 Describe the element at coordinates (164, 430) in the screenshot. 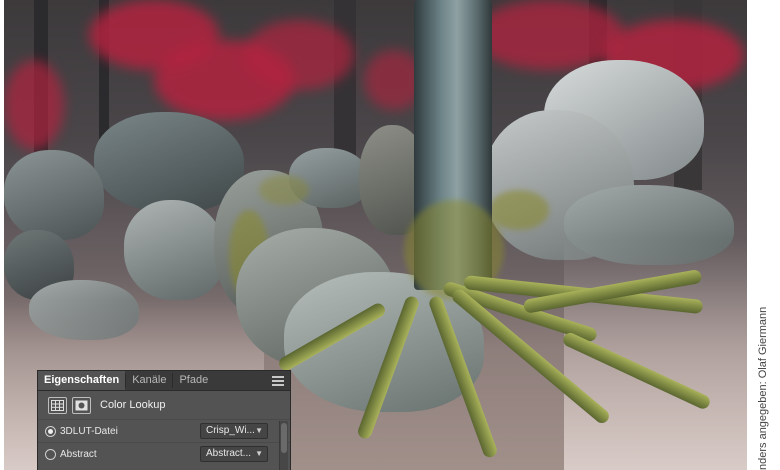

I see `option-row-3dlut: 3DLUT-Datei Crisp_Wi... ▼` at that location.